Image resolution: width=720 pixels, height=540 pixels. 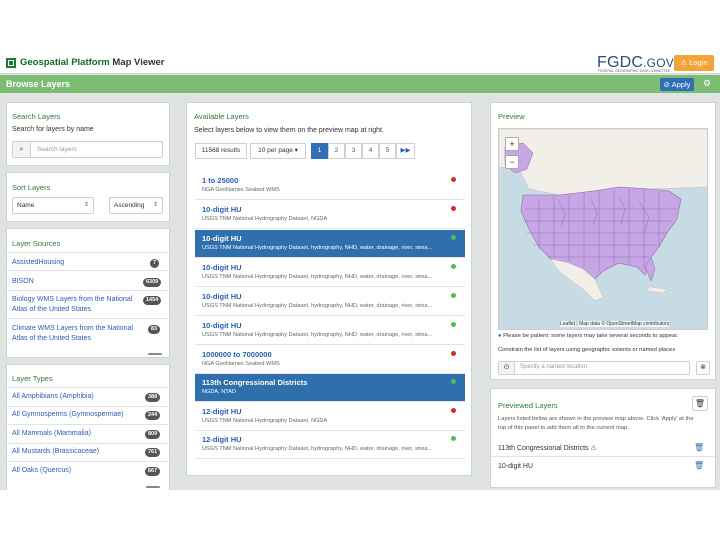 I want to click on trash-icon: 🗑, so click(x=700, y=403).